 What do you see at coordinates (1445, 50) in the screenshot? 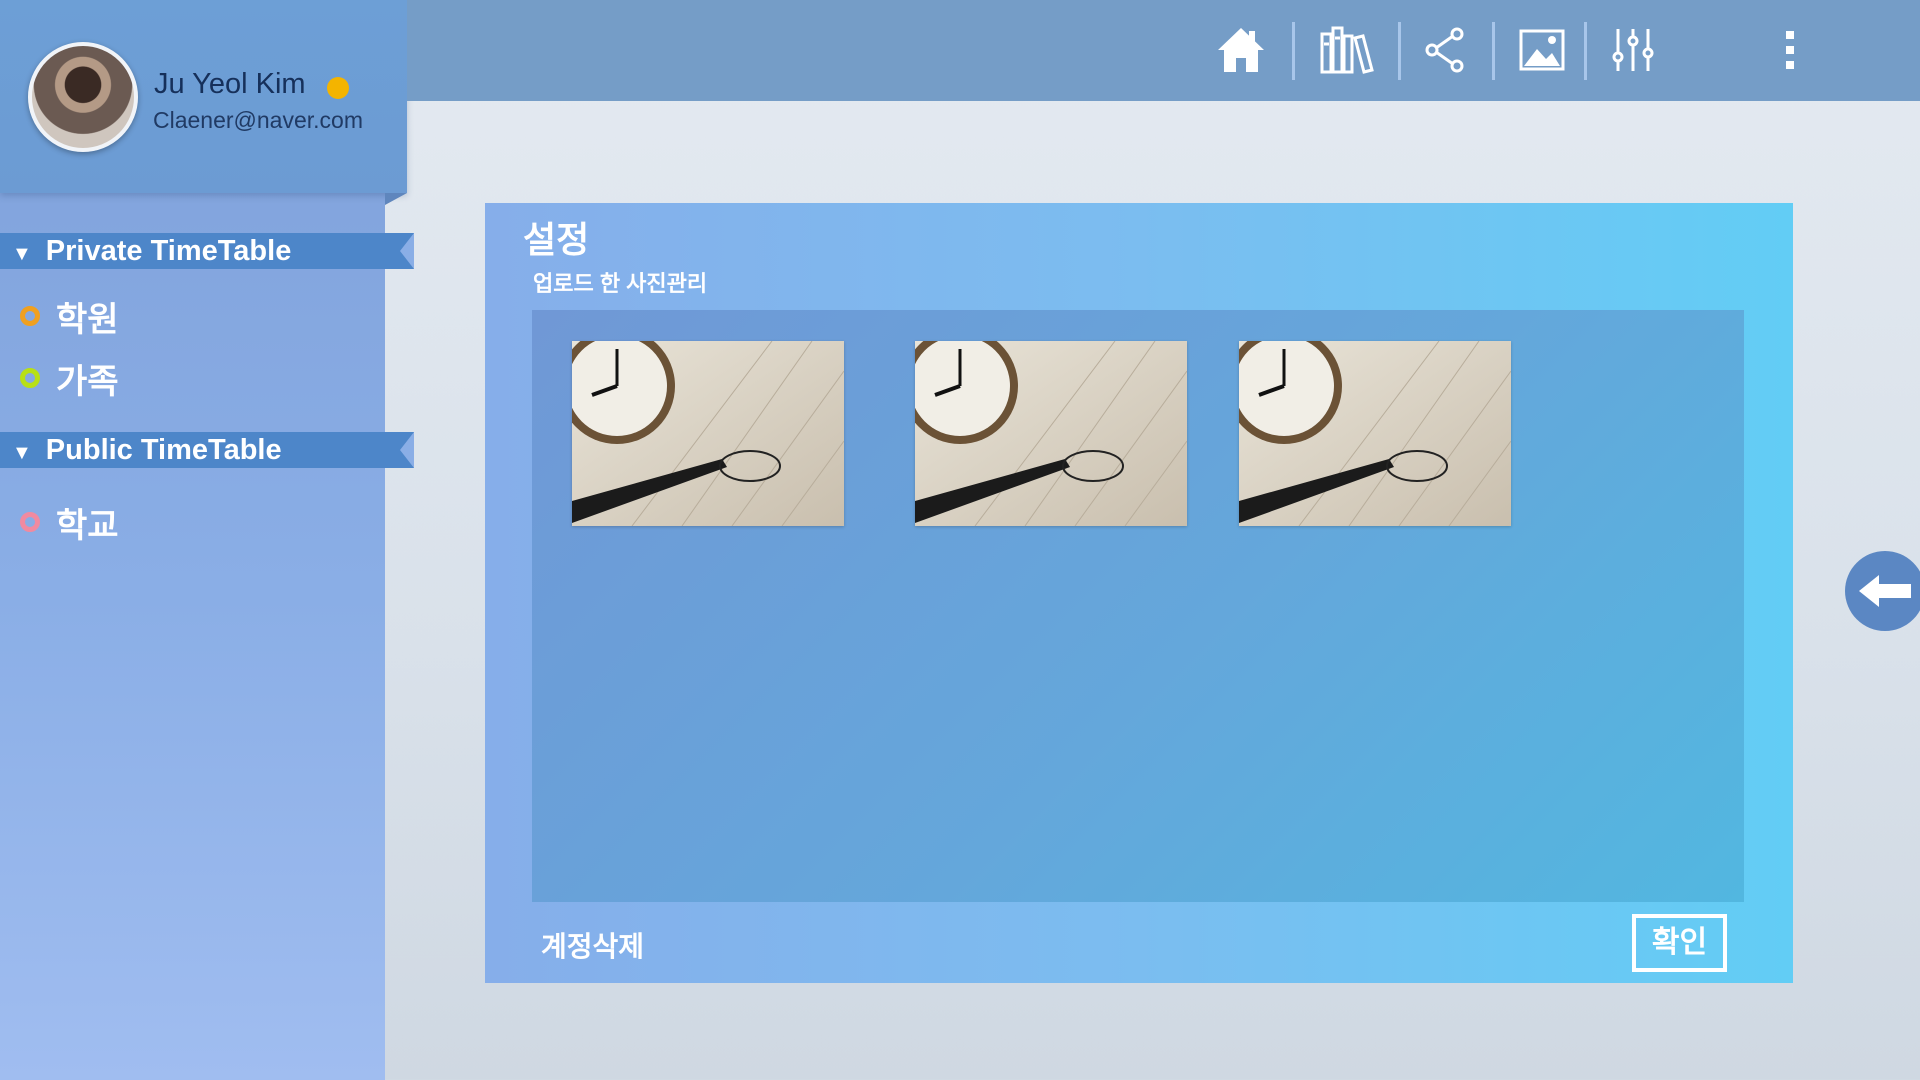
I see `share-icon` at bounding box center [1445, 50].